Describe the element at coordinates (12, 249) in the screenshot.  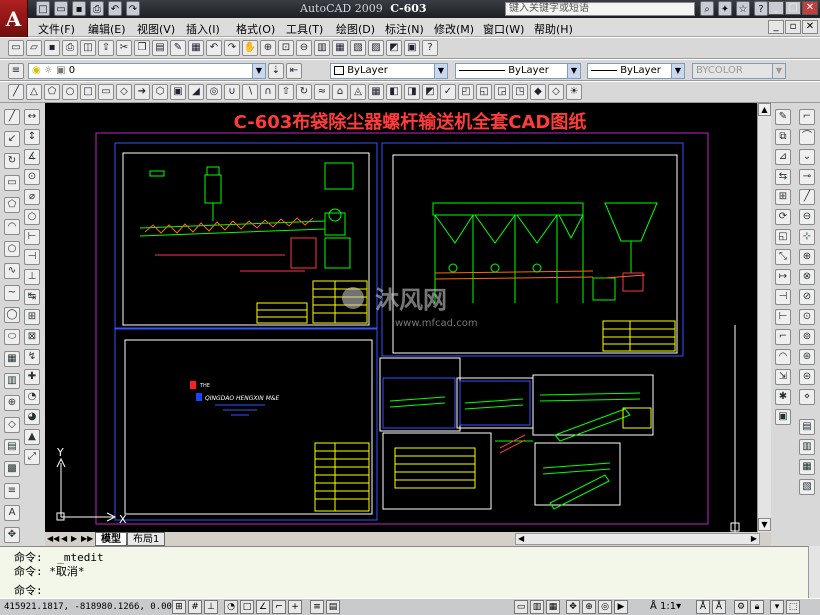
I see `circle-icon: ○` at that location.